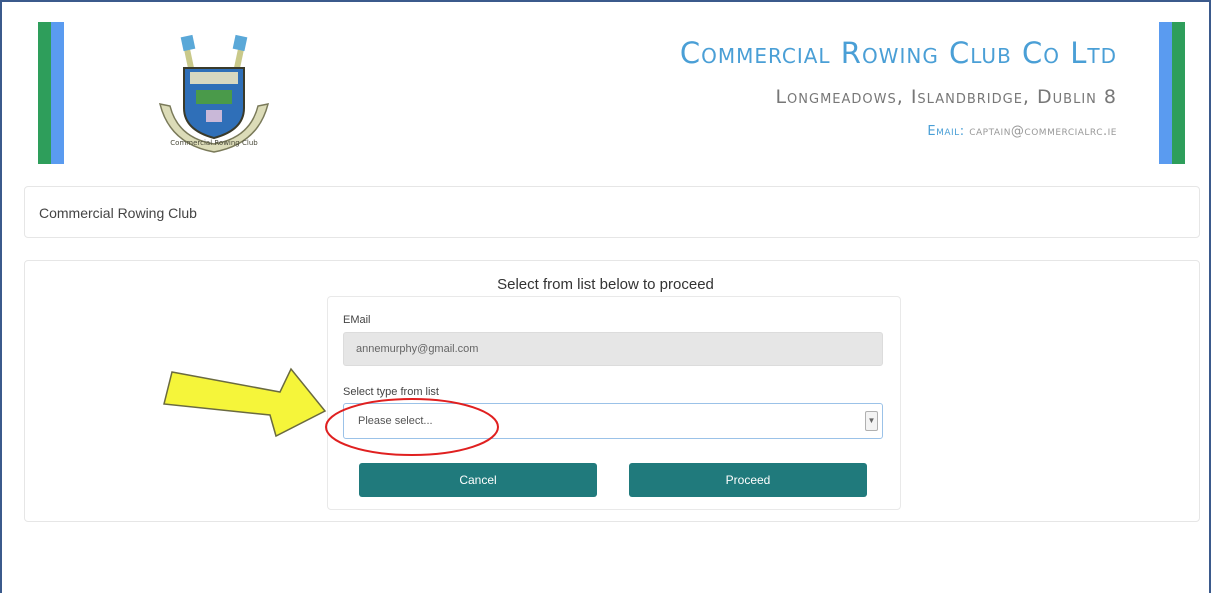 This screenshot has height=593, width=1211. What do you see at coordinates (1043, 131) in the screenshot?
I see `email-link: captain@commercialrc.ie` at bounding box center [1043, 131].